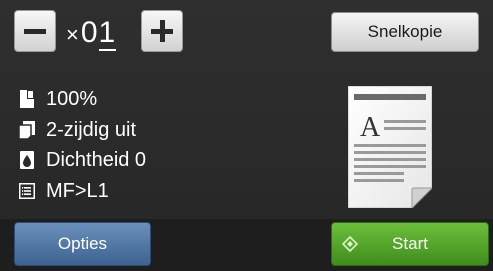 The height and width of the screenshot is (271, 493). I want to click on plus-icon, so click(162, 31).